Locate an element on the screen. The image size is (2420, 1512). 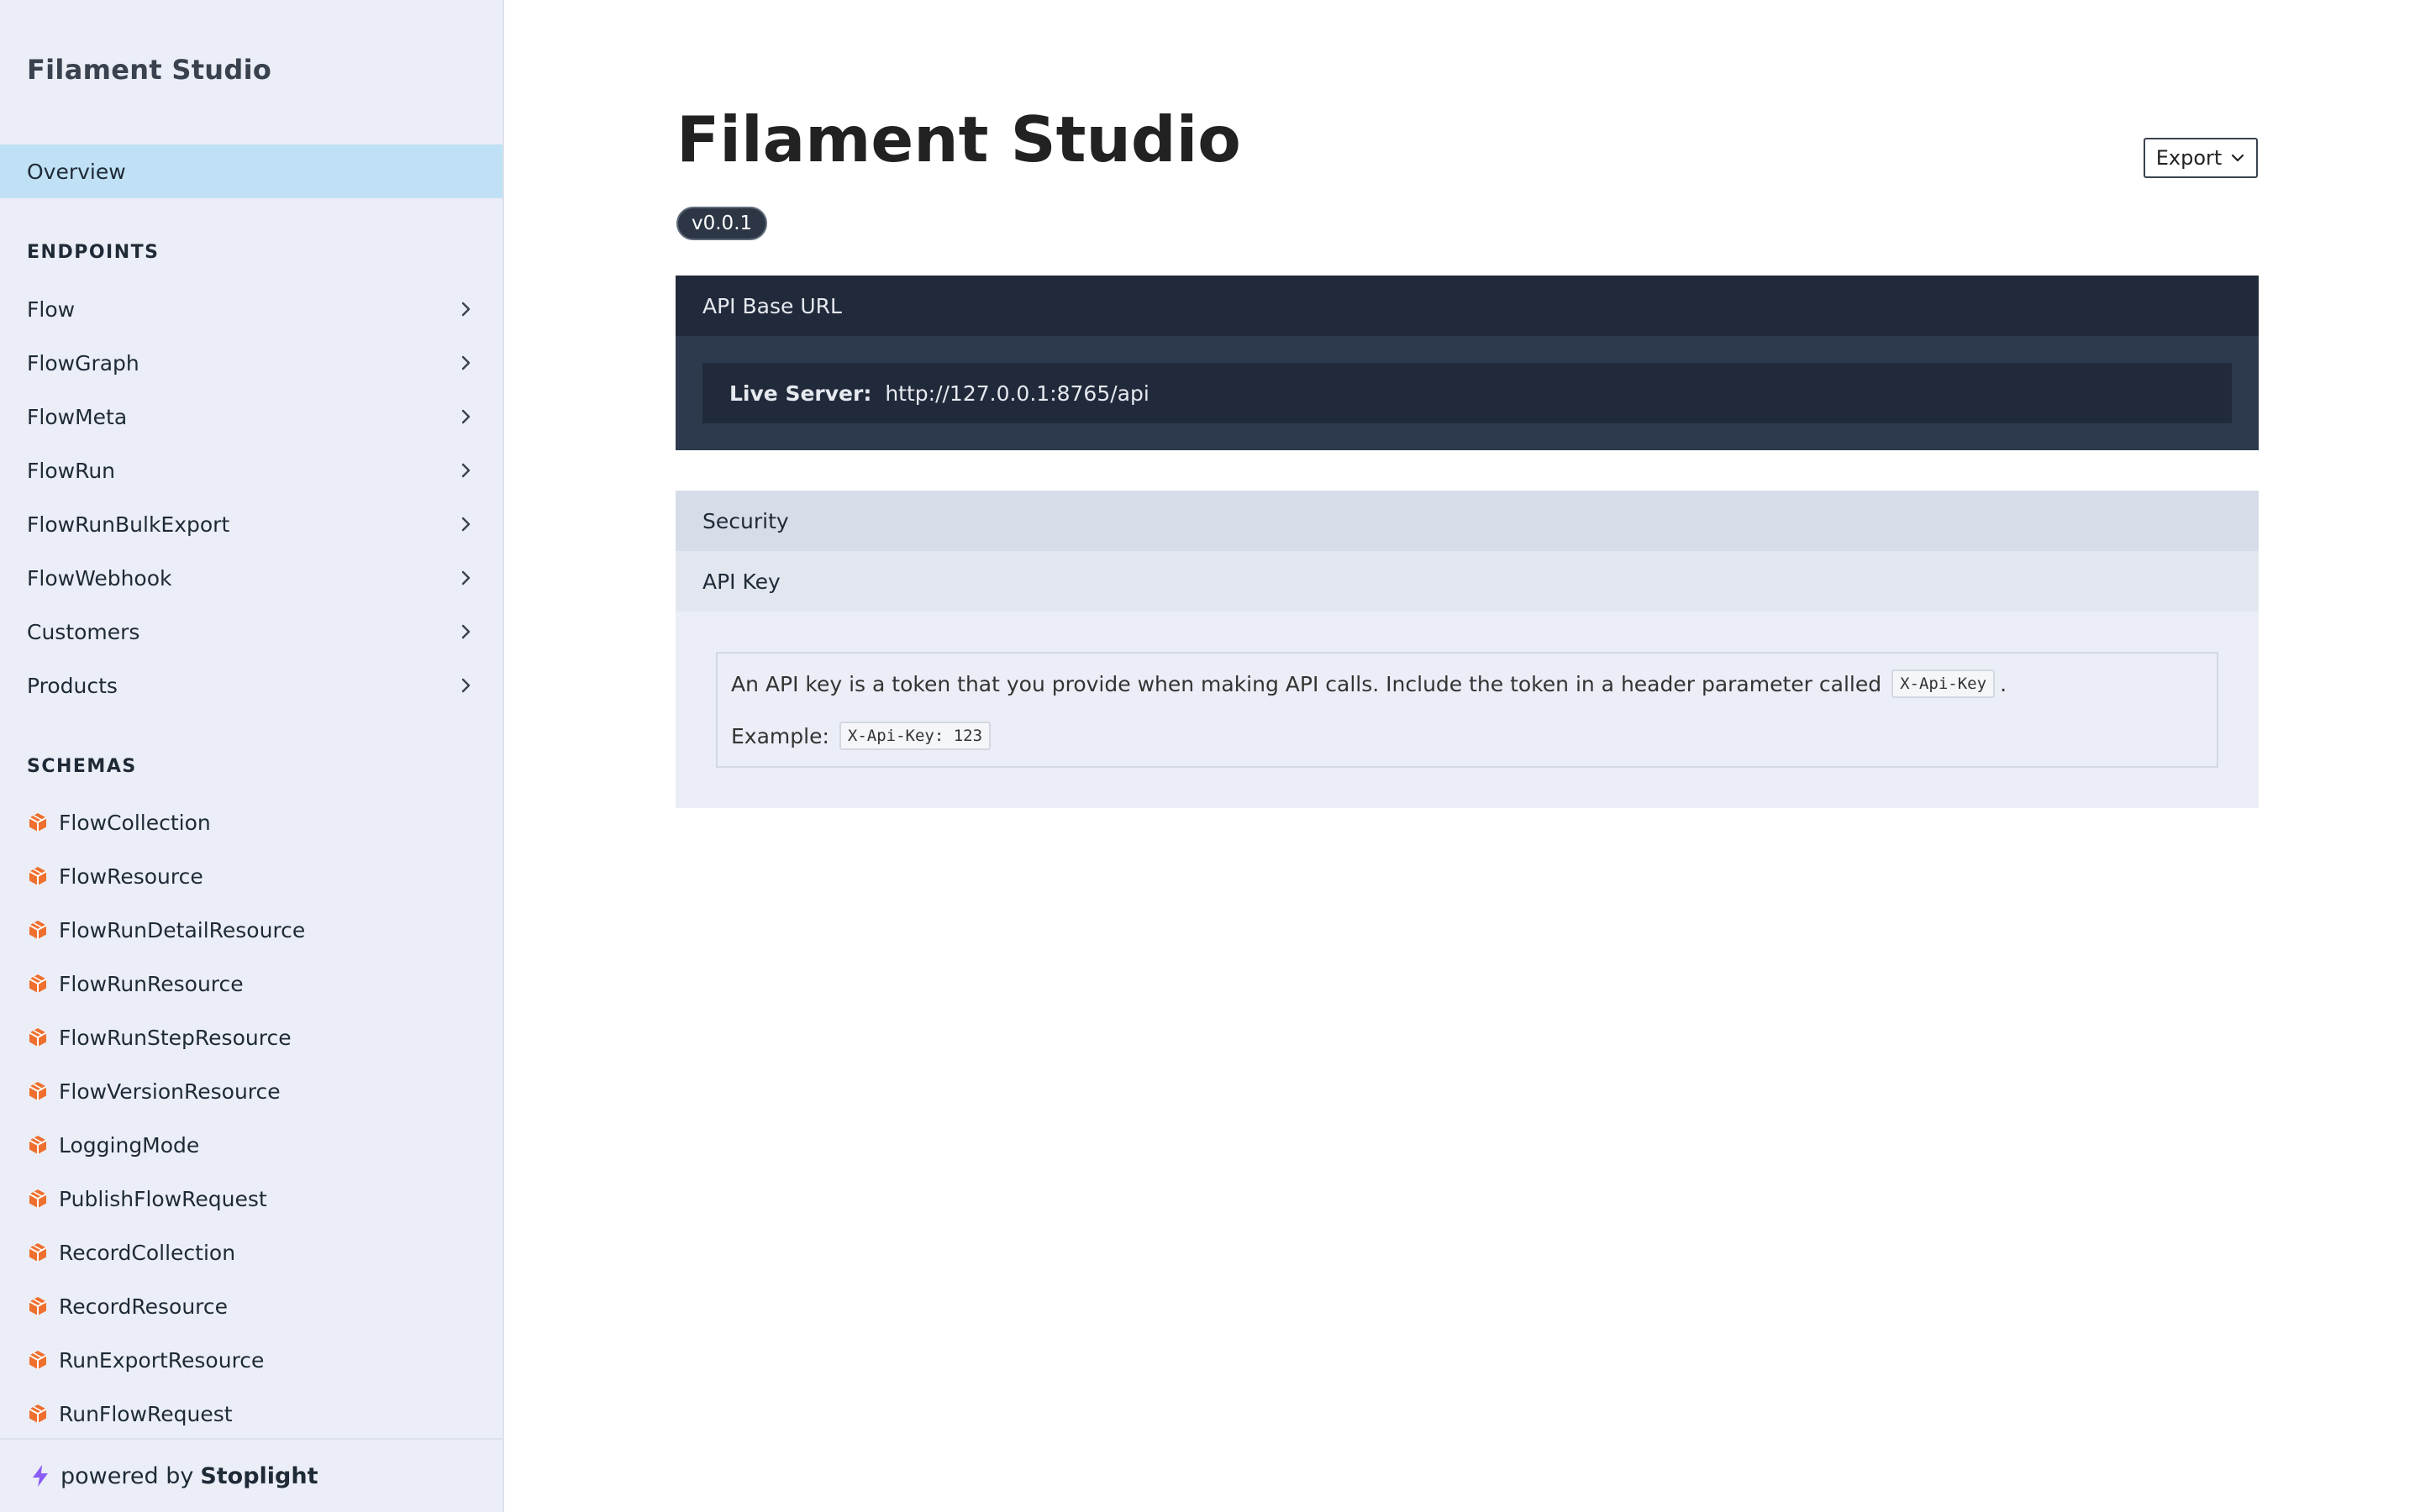
sidebar-item-overview: Overview is located at coordinates (251, 171).